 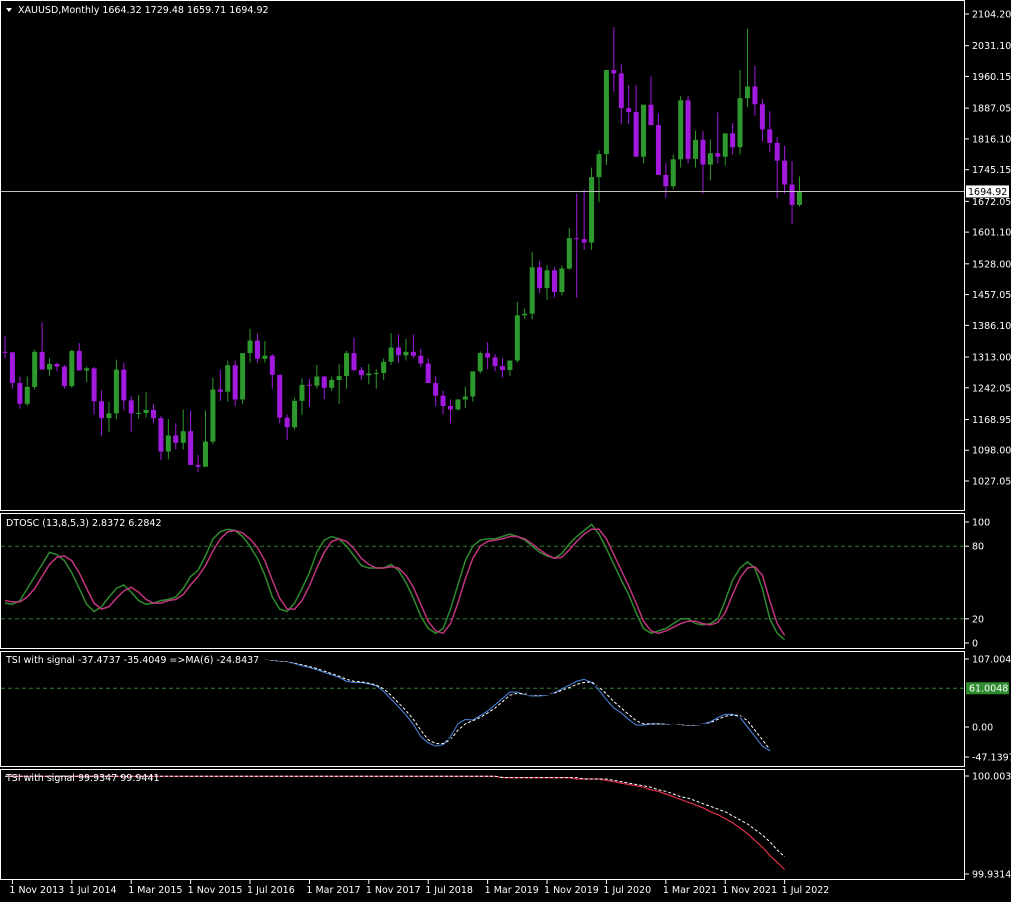 I want to click on tsi1-panel-border, so click(x=482, y=709).